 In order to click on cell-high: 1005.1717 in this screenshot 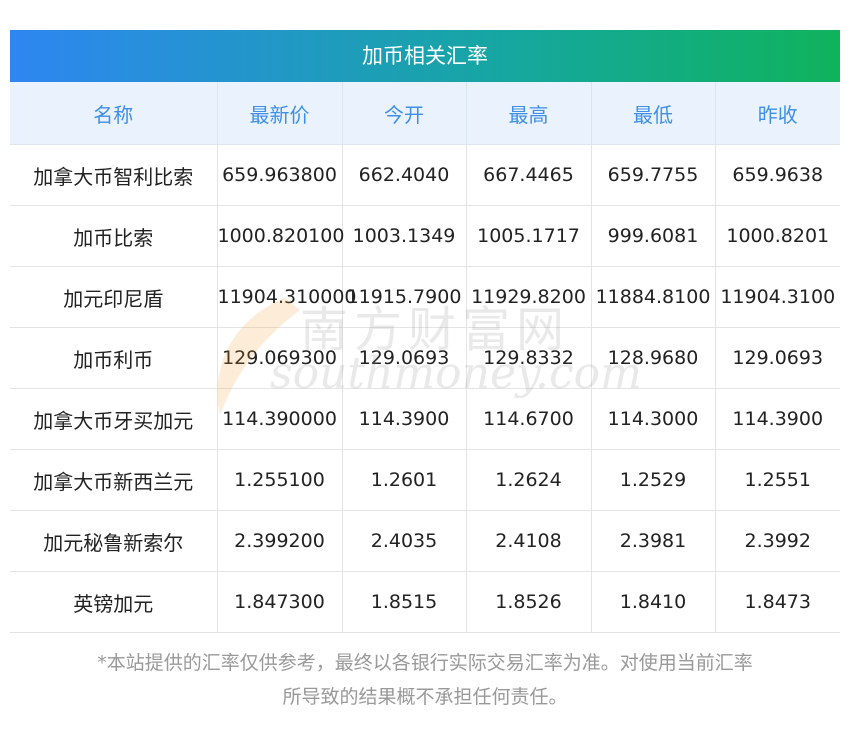, I will do `click(529, 236)`.